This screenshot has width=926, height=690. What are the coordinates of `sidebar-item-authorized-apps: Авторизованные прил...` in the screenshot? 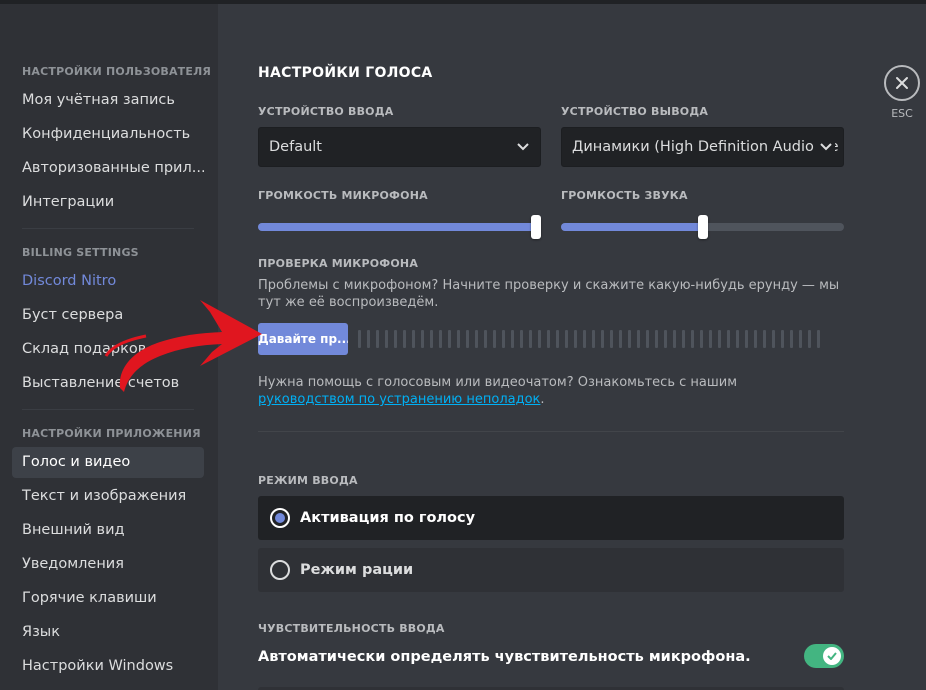 It's located at (108, 168).